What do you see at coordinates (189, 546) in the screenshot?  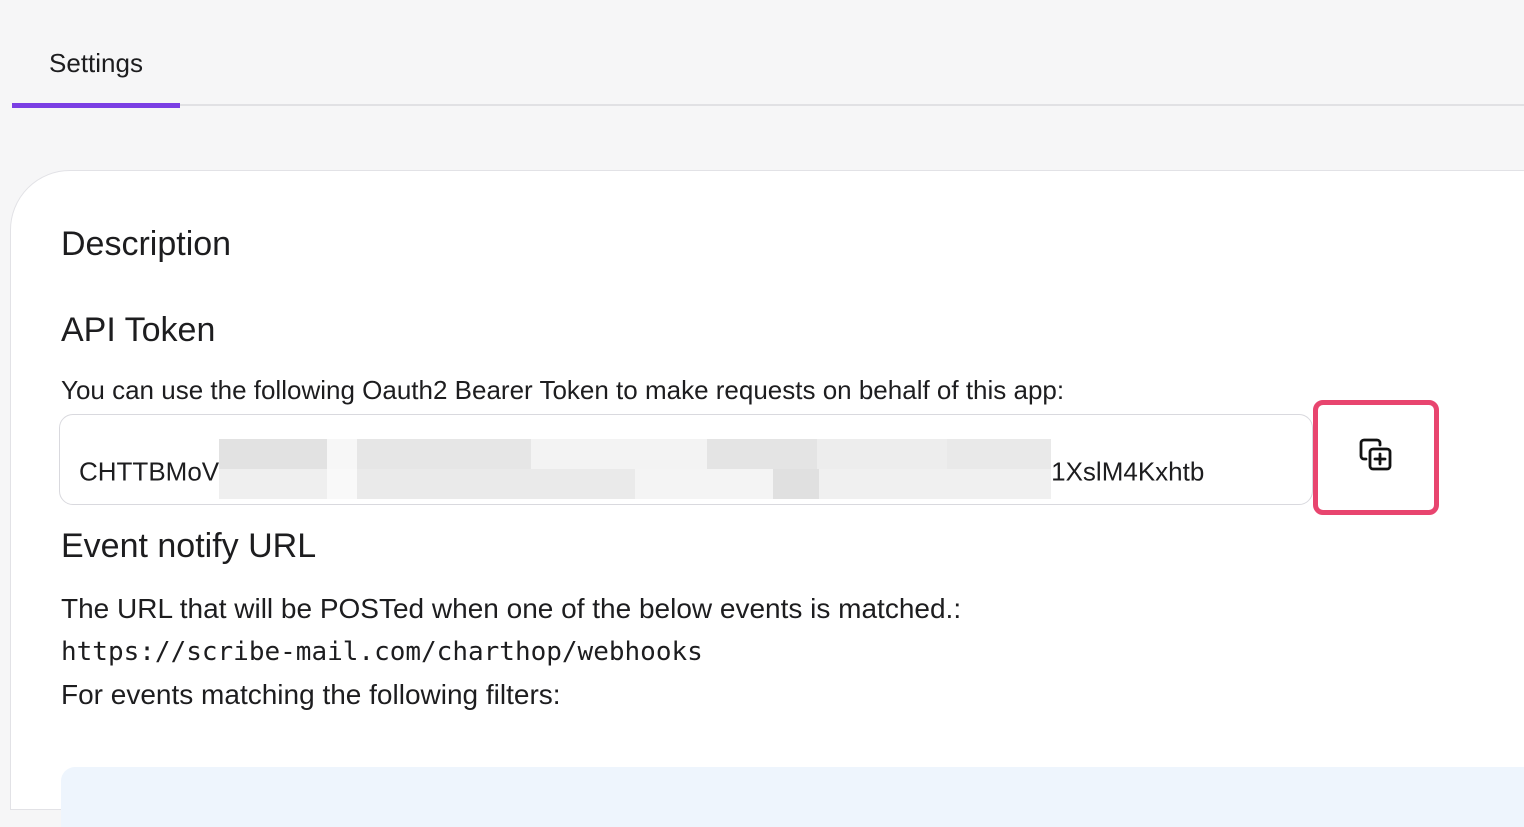 I see `event-notify-url-heading: Event notify URL` at bounding box center [189, 546].